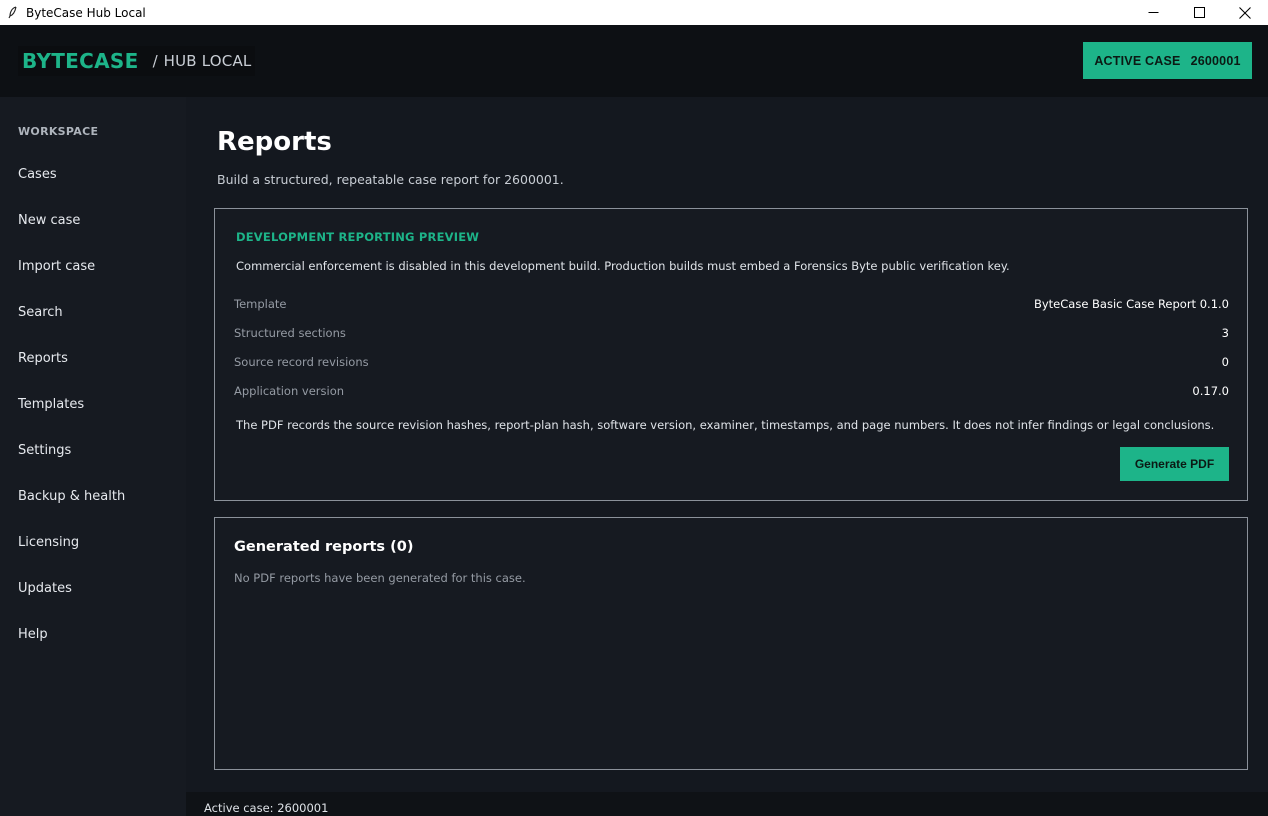 This screenshot has height=816, width=1268. What do you see at coordinates (1245, 12) in the screenshot?
I see `close-icon` at bounding box center [1245, 12].